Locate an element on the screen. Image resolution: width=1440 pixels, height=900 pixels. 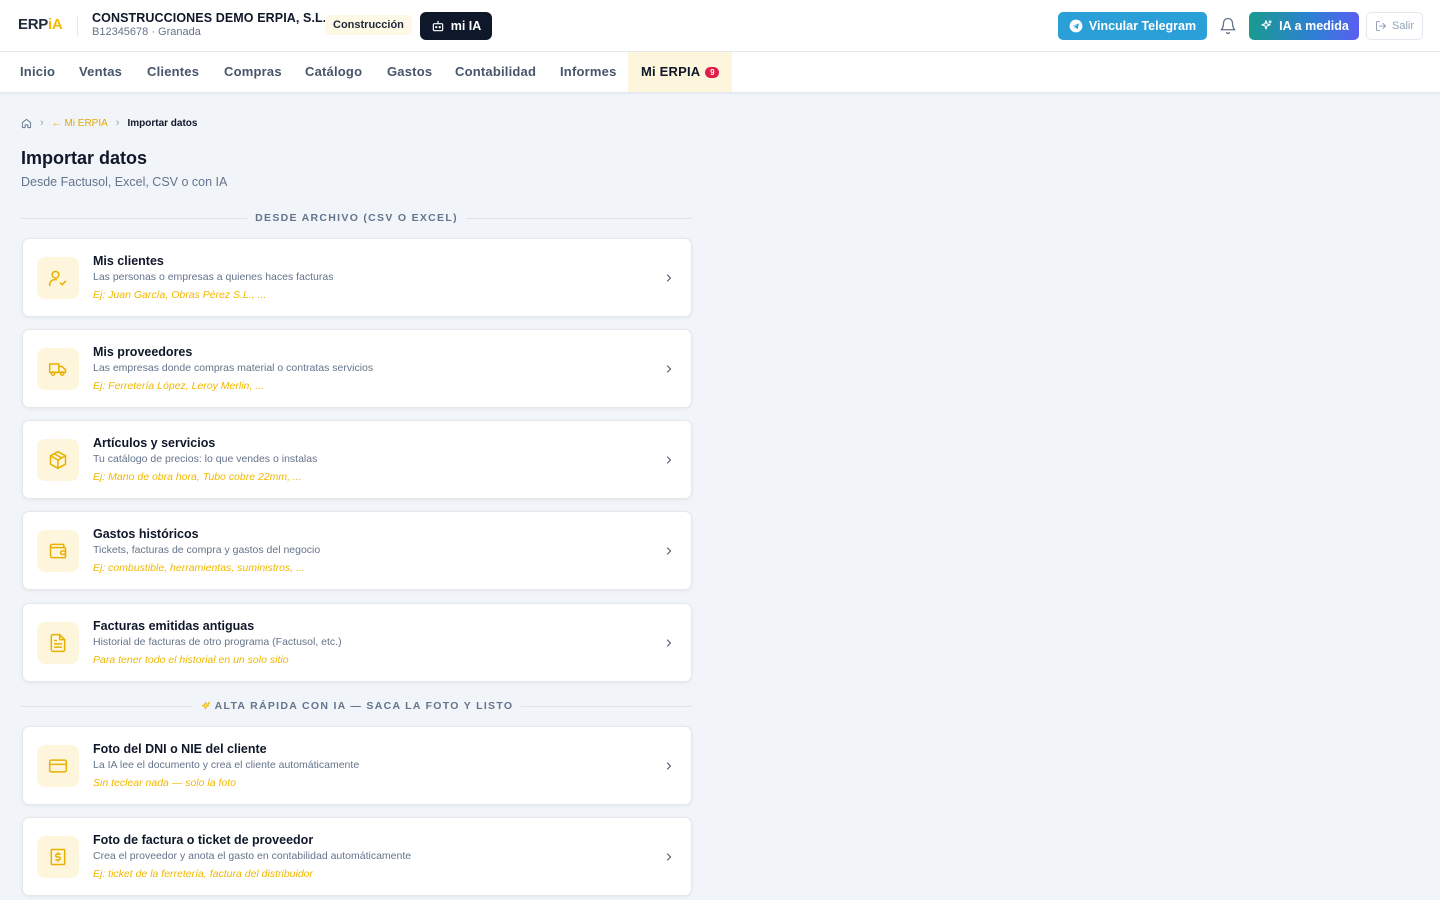
home-icon is located at coordinates (26, 123).